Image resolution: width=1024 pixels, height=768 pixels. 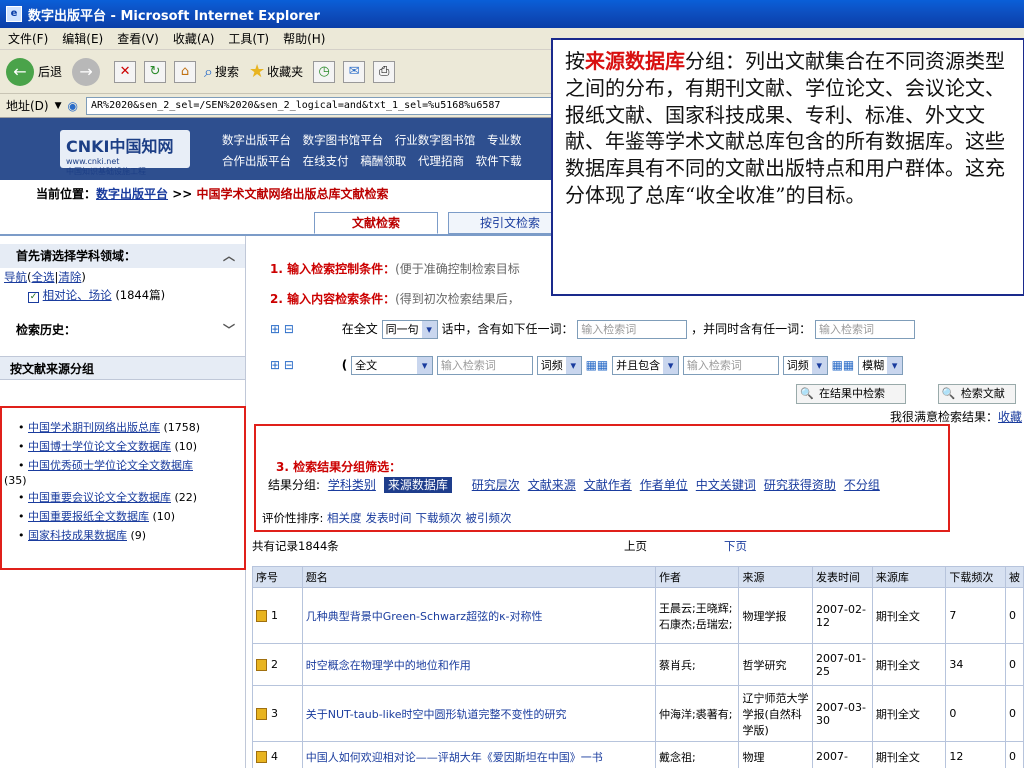 What do you see at coordinates (221, 72) in the screenshot?
I see `search-button: ⌕ 搜索` at bounding box center [221, 72].